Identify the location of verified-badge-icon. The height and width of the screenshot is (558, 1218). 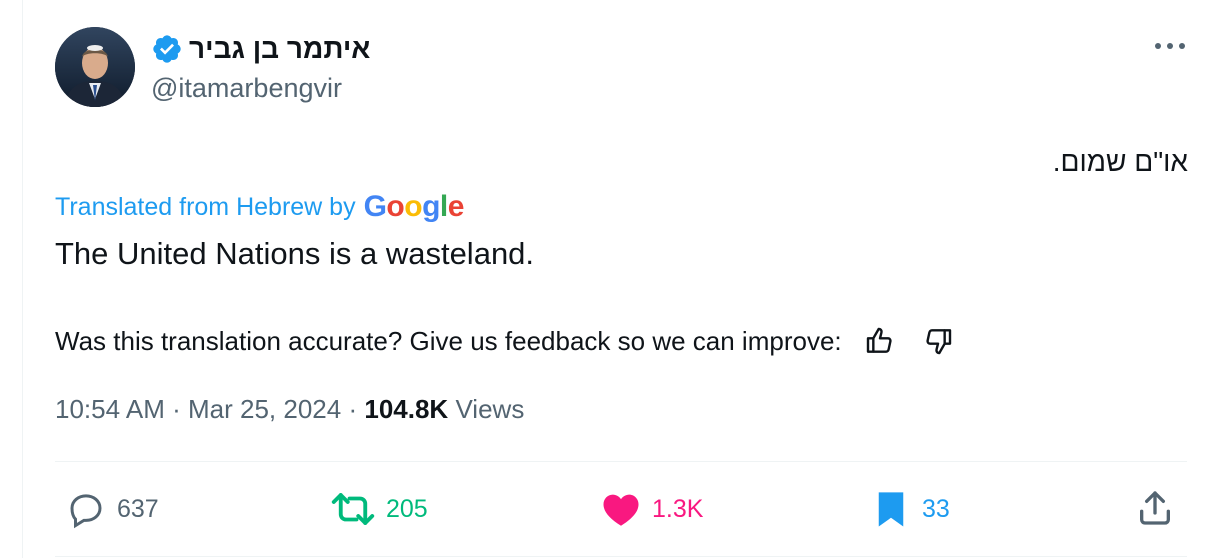
(167, 49).